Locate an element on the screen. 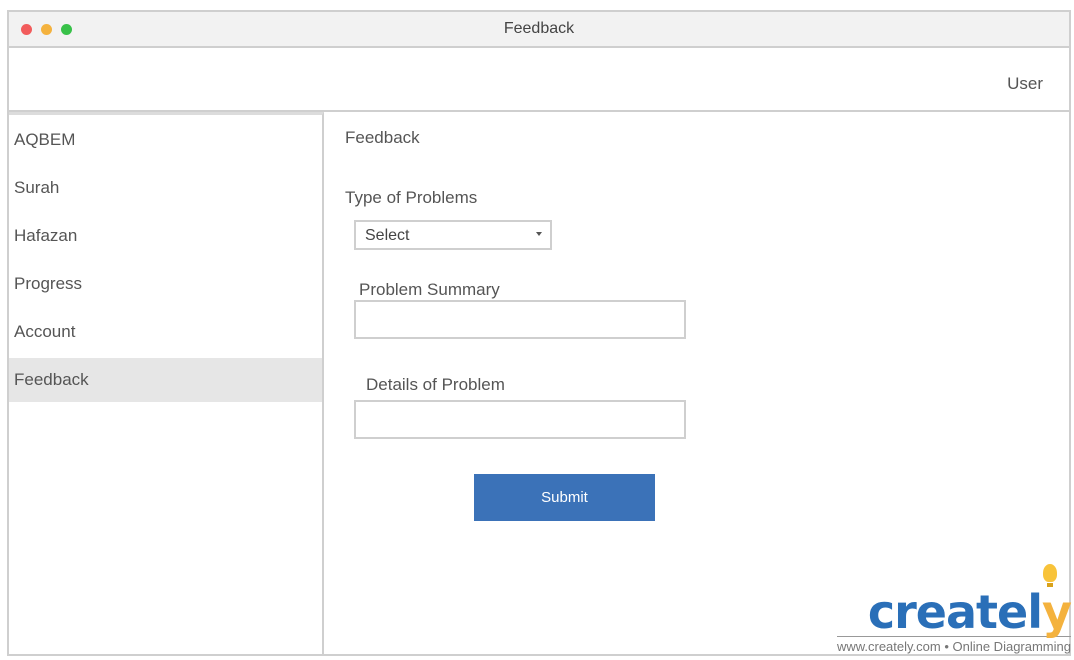 The width and height of the screenshot is (1074, 660). problem-type-select: Select is located at coordinates (453, 235).